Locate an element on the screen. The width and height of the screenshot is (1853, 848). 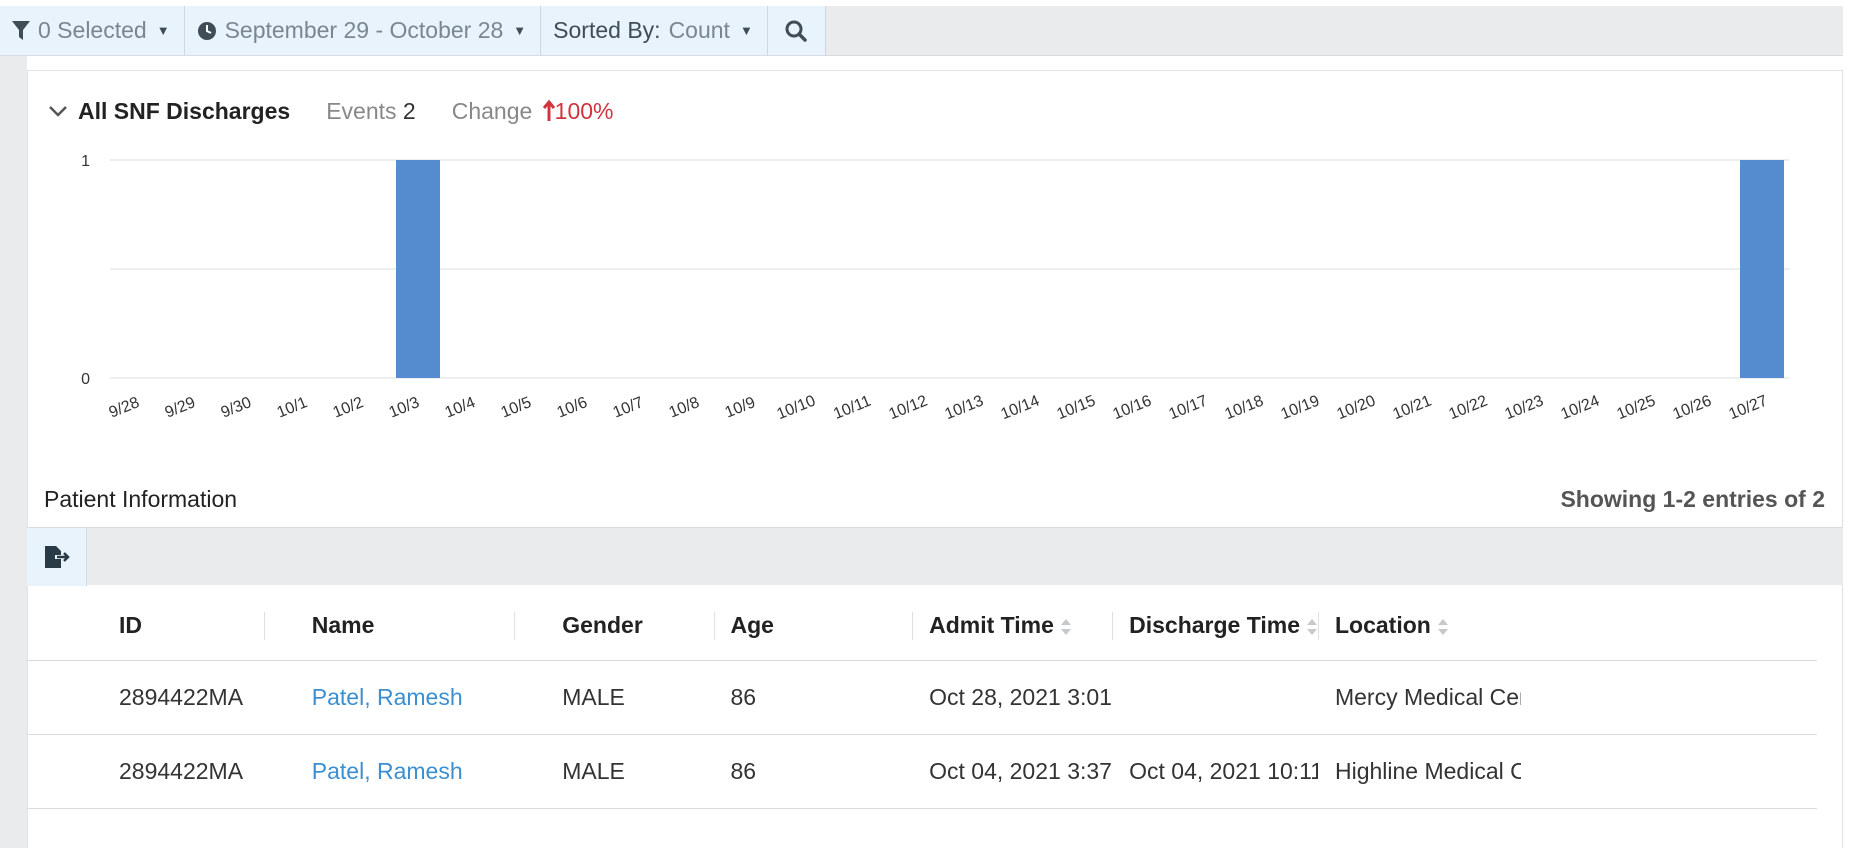
filter-label: 0 Selected is located at coordinates (92, 30).